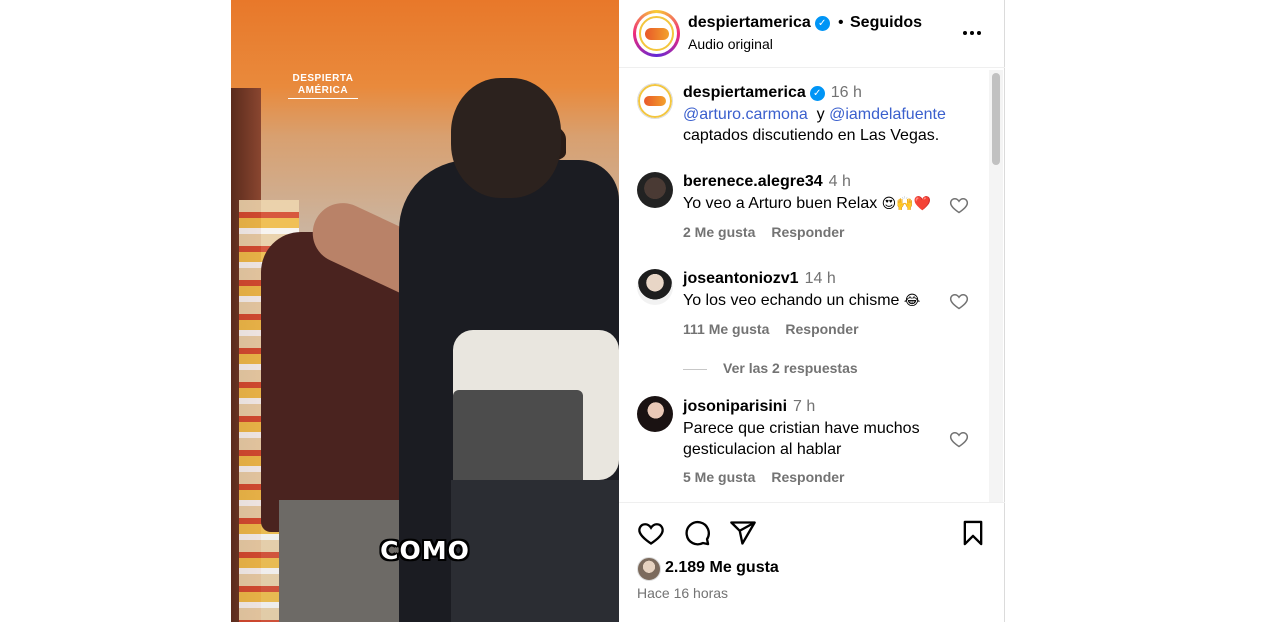 The image size is (1280, 622). What do you see at coordinates (506, 138) in the screenshot?
I see `video-person-right-head` at bounding box center [506, 138].